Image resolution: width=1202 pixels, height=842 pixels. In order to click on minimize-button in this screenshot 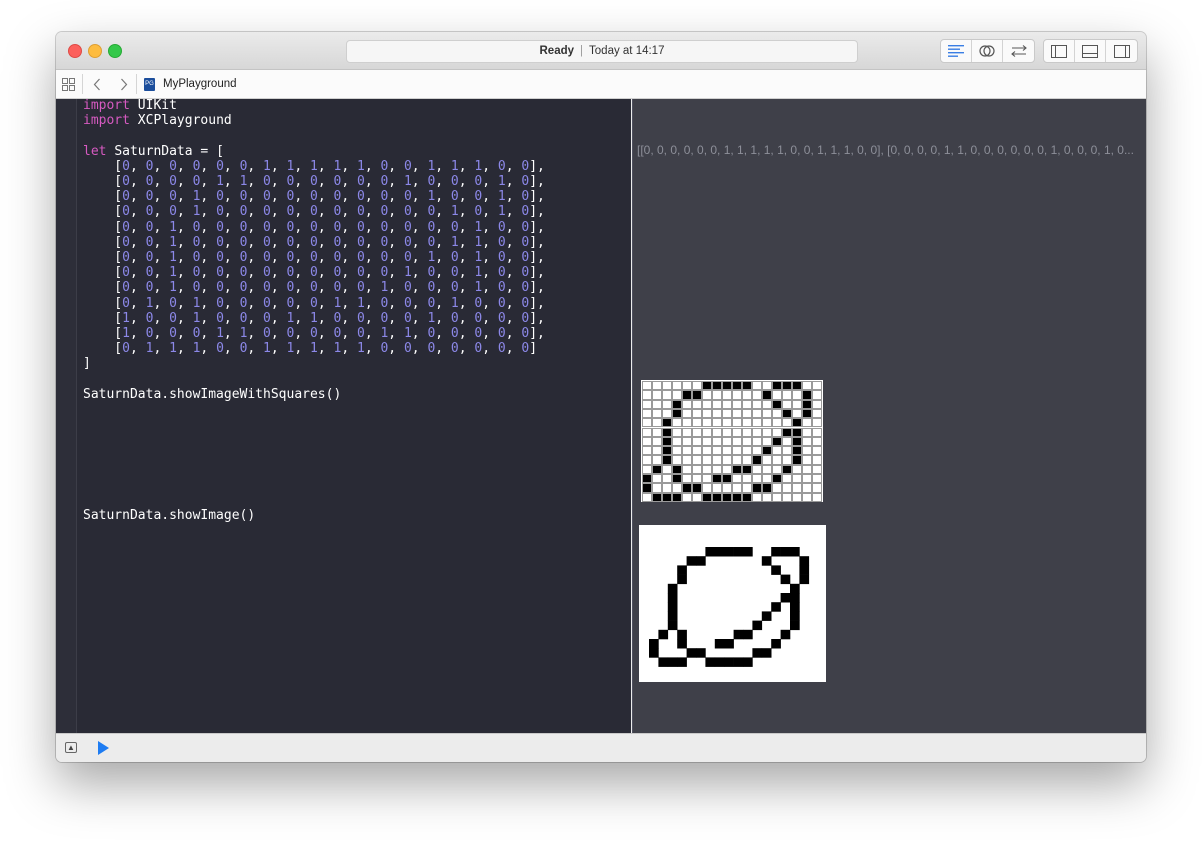, I will do `click(95, 51)`.